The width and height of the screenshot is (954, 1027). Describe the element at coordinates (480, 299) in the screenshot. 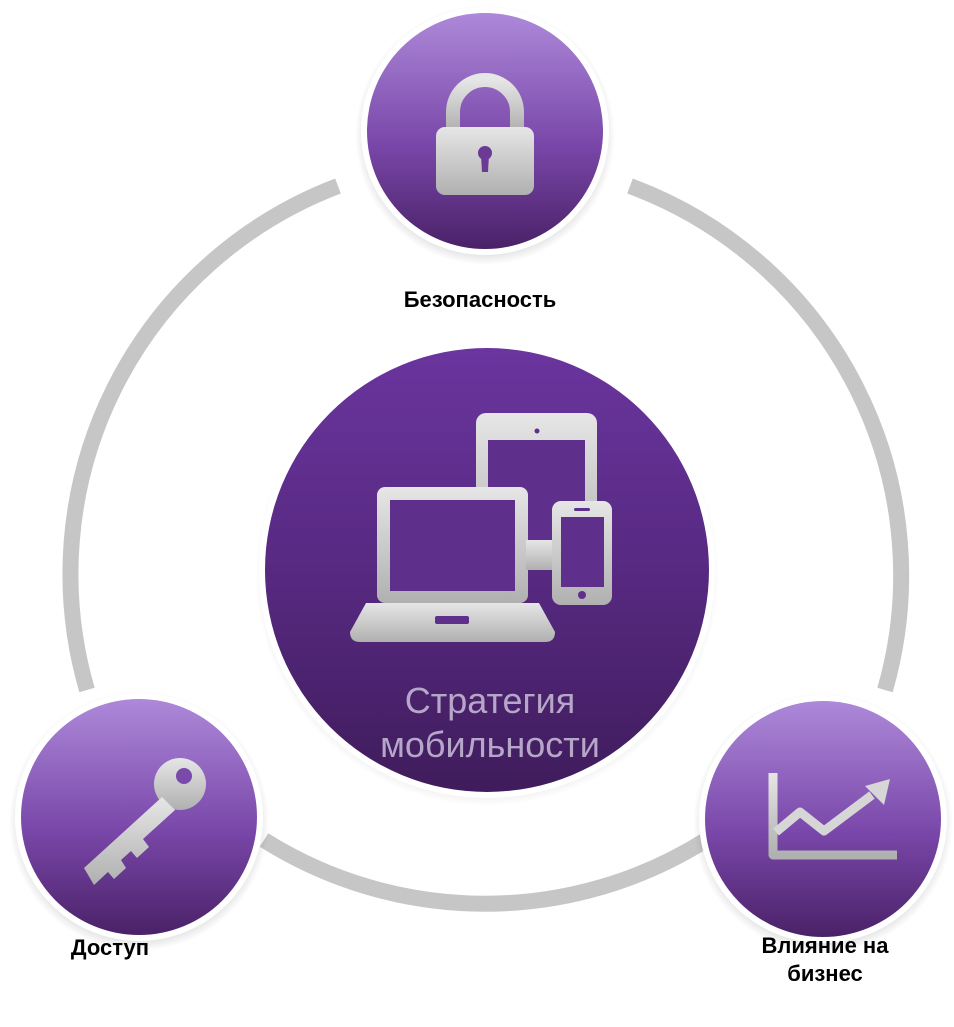

I see `security-label: Безопасность` at that location.